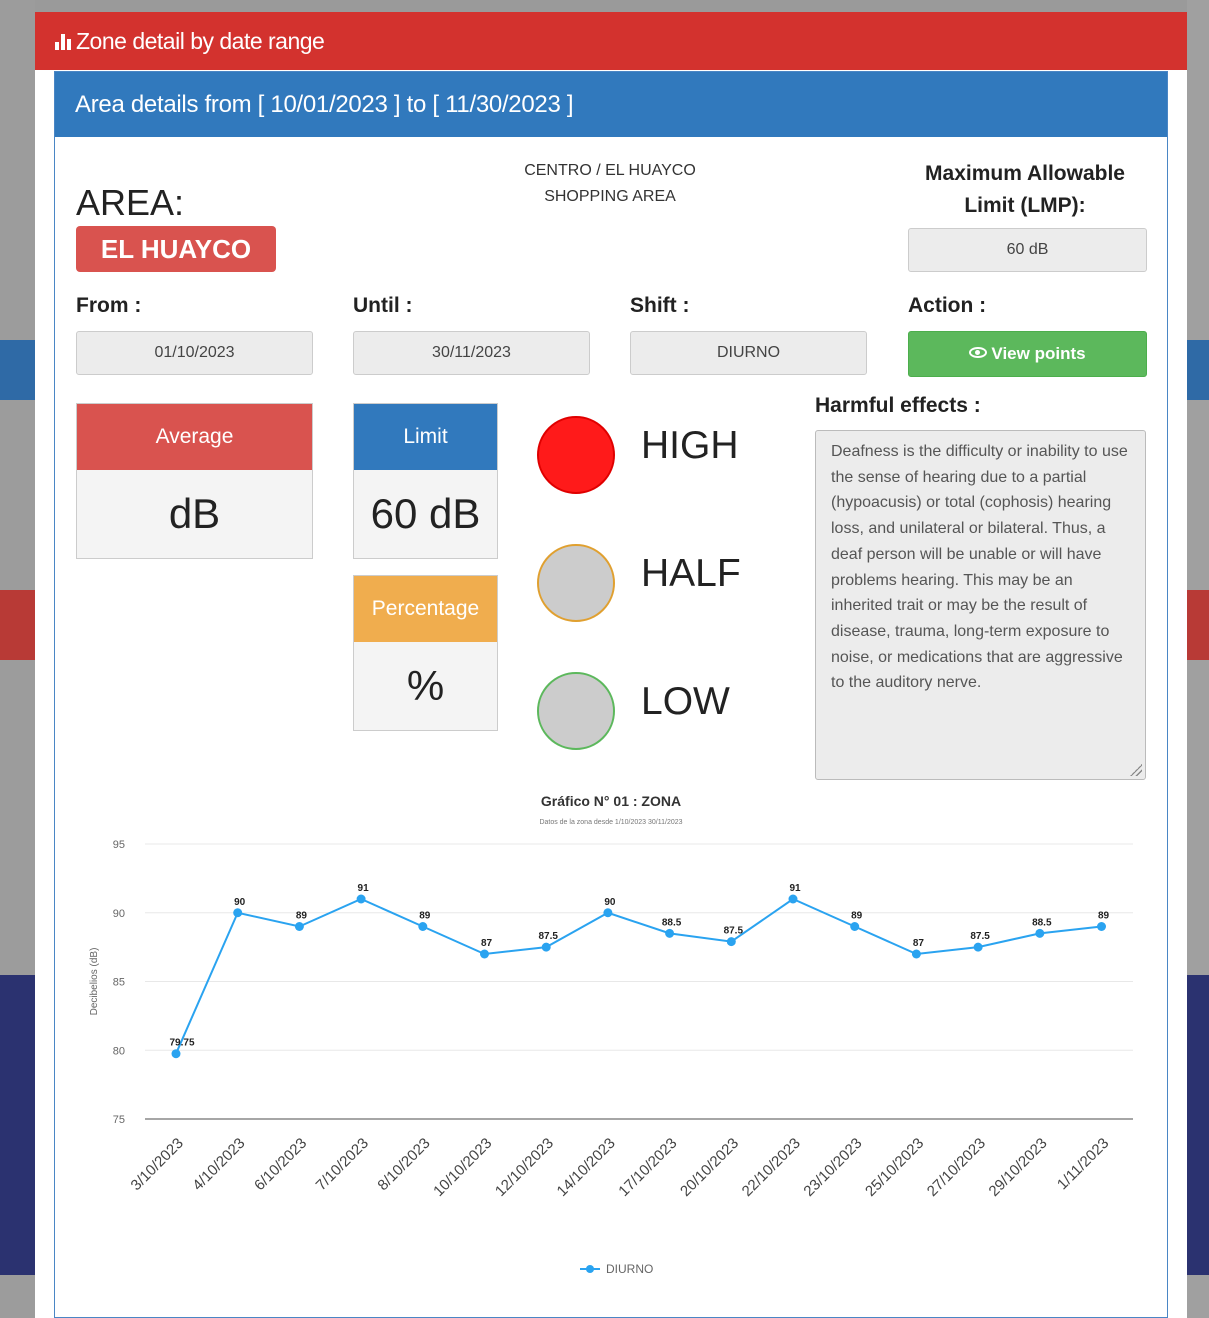  Describe the element at coordinates (218, 1164) in the screenshot. I see `x-tick-label: 4/10/2023` at that location.